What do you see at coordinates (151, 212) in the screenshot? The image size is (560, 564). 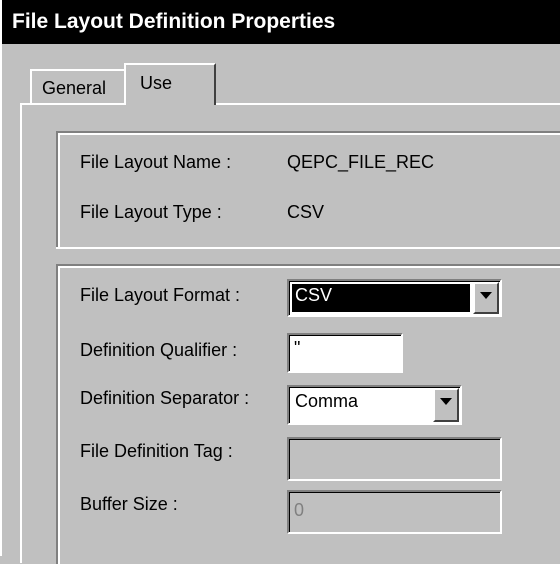 I see `file-layout-type-label: File Layout Type :` at bounding box center [151, 212].